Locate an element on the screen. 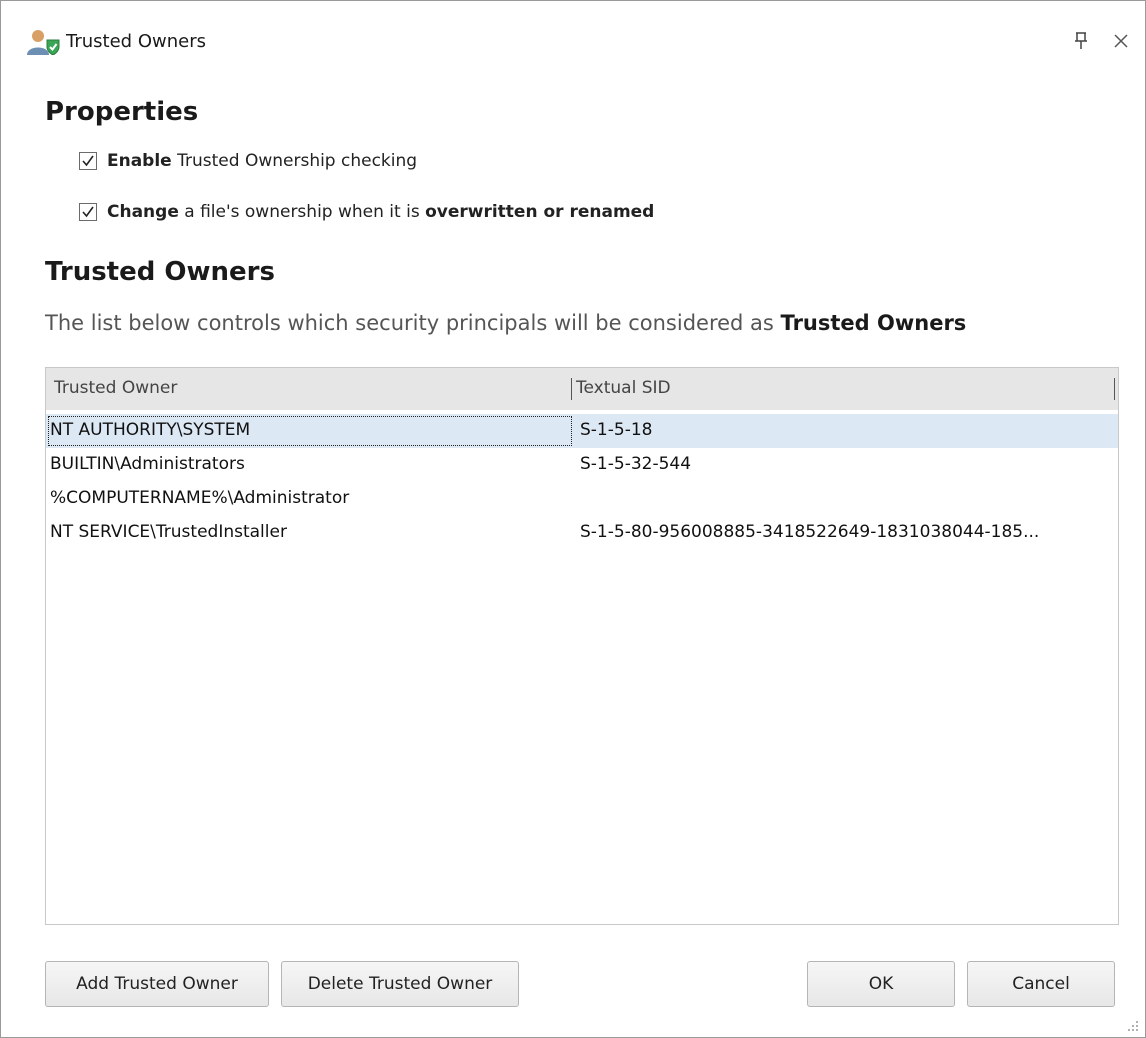  option-bold-label: Enable is located at coordinates (139, 161).